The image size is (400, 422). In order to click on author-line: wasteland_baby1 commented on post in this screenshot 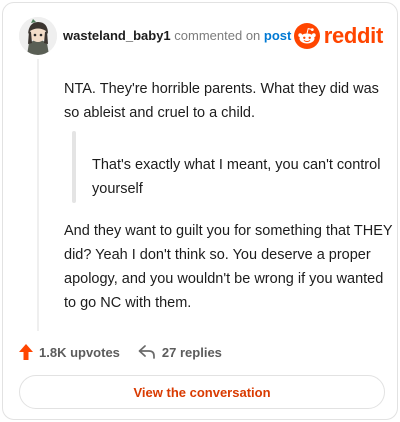, I will do `click(177, 35)`.